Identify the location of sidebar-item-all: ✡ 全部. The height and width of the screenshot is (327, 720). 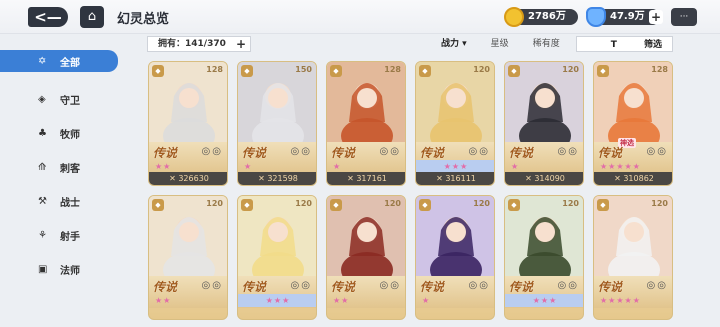
(59, 61).